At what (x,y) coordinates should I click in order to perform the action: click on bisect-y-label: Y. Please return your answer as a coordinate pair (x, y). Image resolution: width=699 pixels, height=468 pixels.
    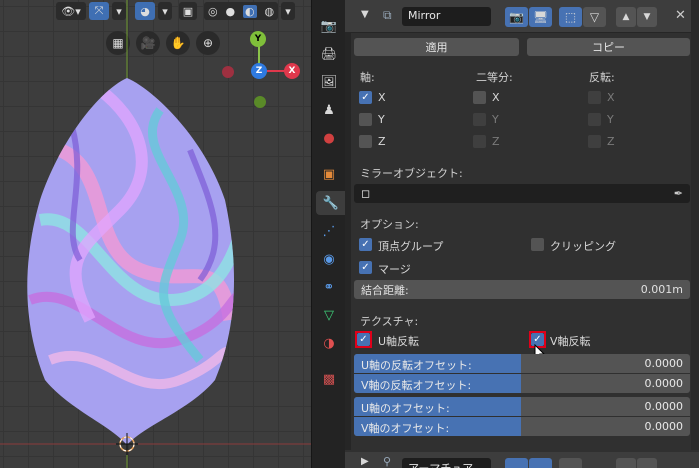
    Looking at the image, I should click on (495, 119).